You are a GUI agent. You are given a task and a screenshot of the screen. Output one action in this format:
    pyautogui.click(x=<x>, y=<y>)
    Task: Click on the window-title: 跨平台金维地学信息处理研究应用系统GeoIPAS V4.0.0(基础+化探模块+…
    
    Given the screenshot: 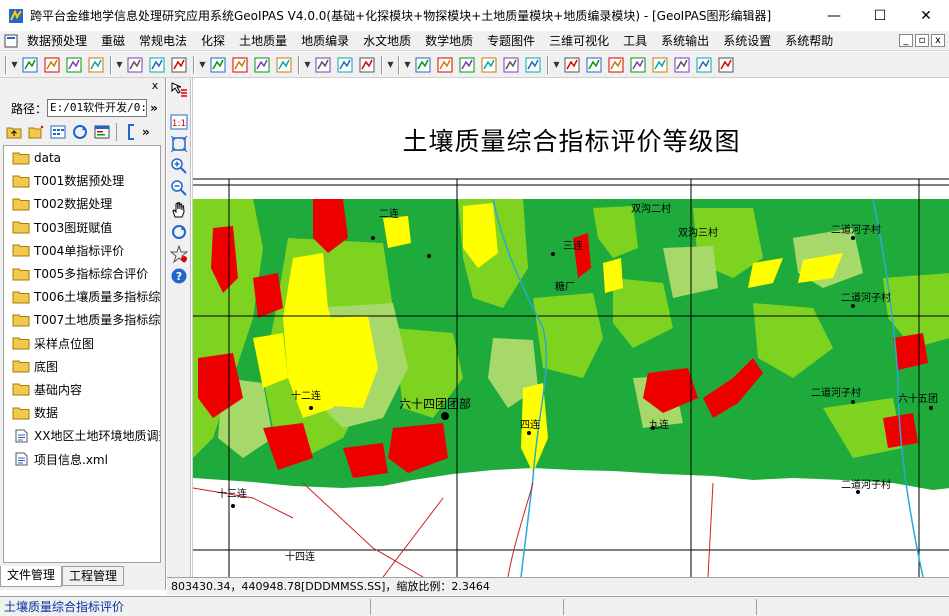 What is the action you would take?
    pyautogui.click(x=401, y=16)
    